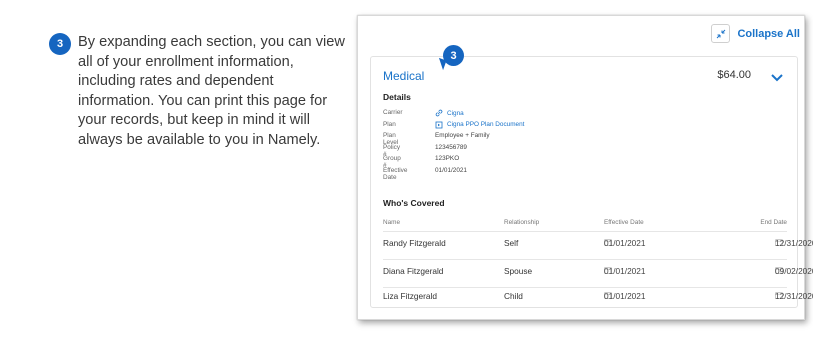  Describe the element at coordinates (413, 271) in the screenshot. I see `member-name: Diana Fitzgerald` at that location.